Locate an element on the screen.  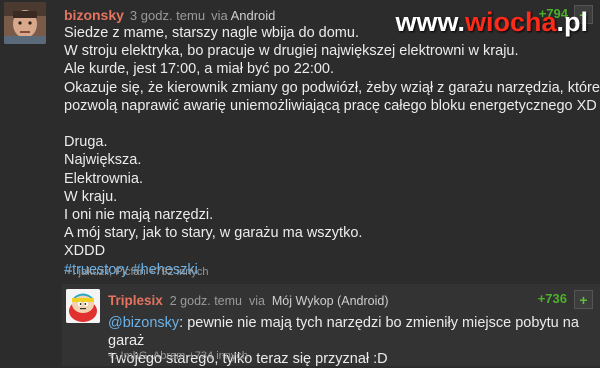
post-line: Elektrownia. is located at coordinates (103, 178).